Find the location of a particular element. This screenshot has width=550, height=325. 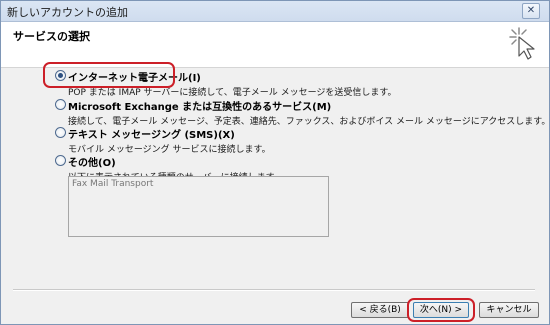

close-icon: ✕ is located at coordinates (531, 10).